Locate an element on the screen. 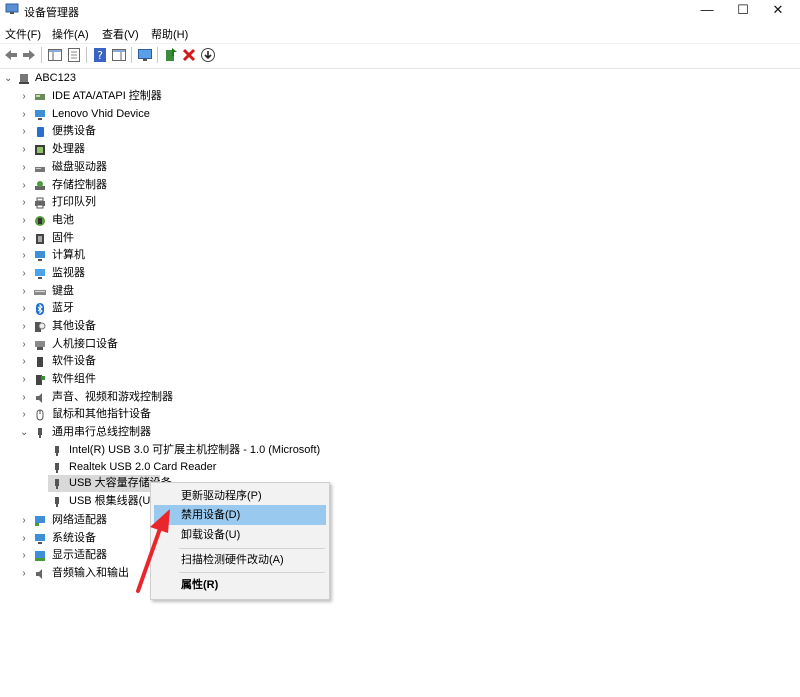 Image resolution: width=800 pixels, height=697 pixels. computer-icon is located at coordinates (24, 79).